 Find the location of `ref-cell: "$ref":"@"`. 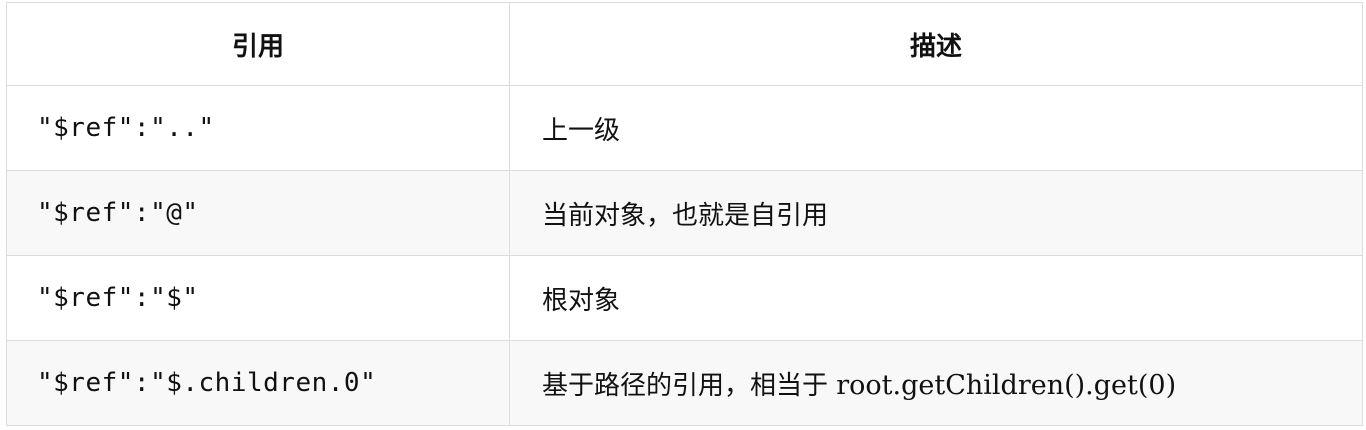

ref-cell: "$ref":"@" is located at coordinates (258, 213).